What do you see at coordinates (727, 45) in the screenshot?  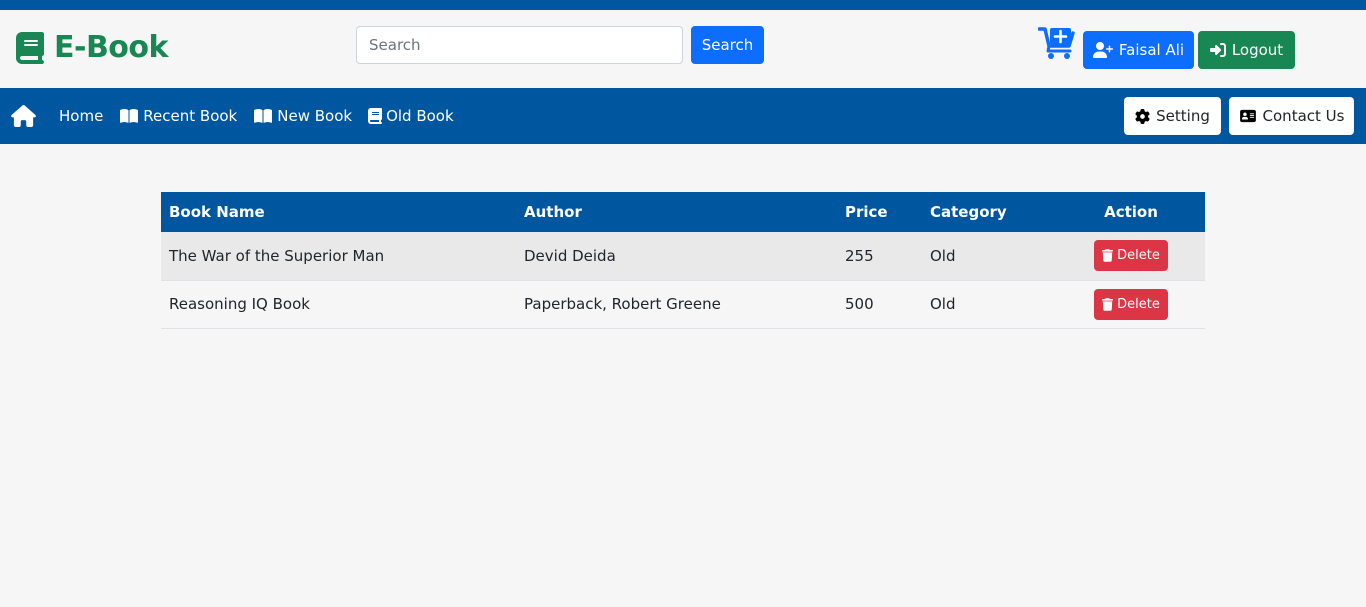 I see `search-button: Search` at bounding box center [727, 45].